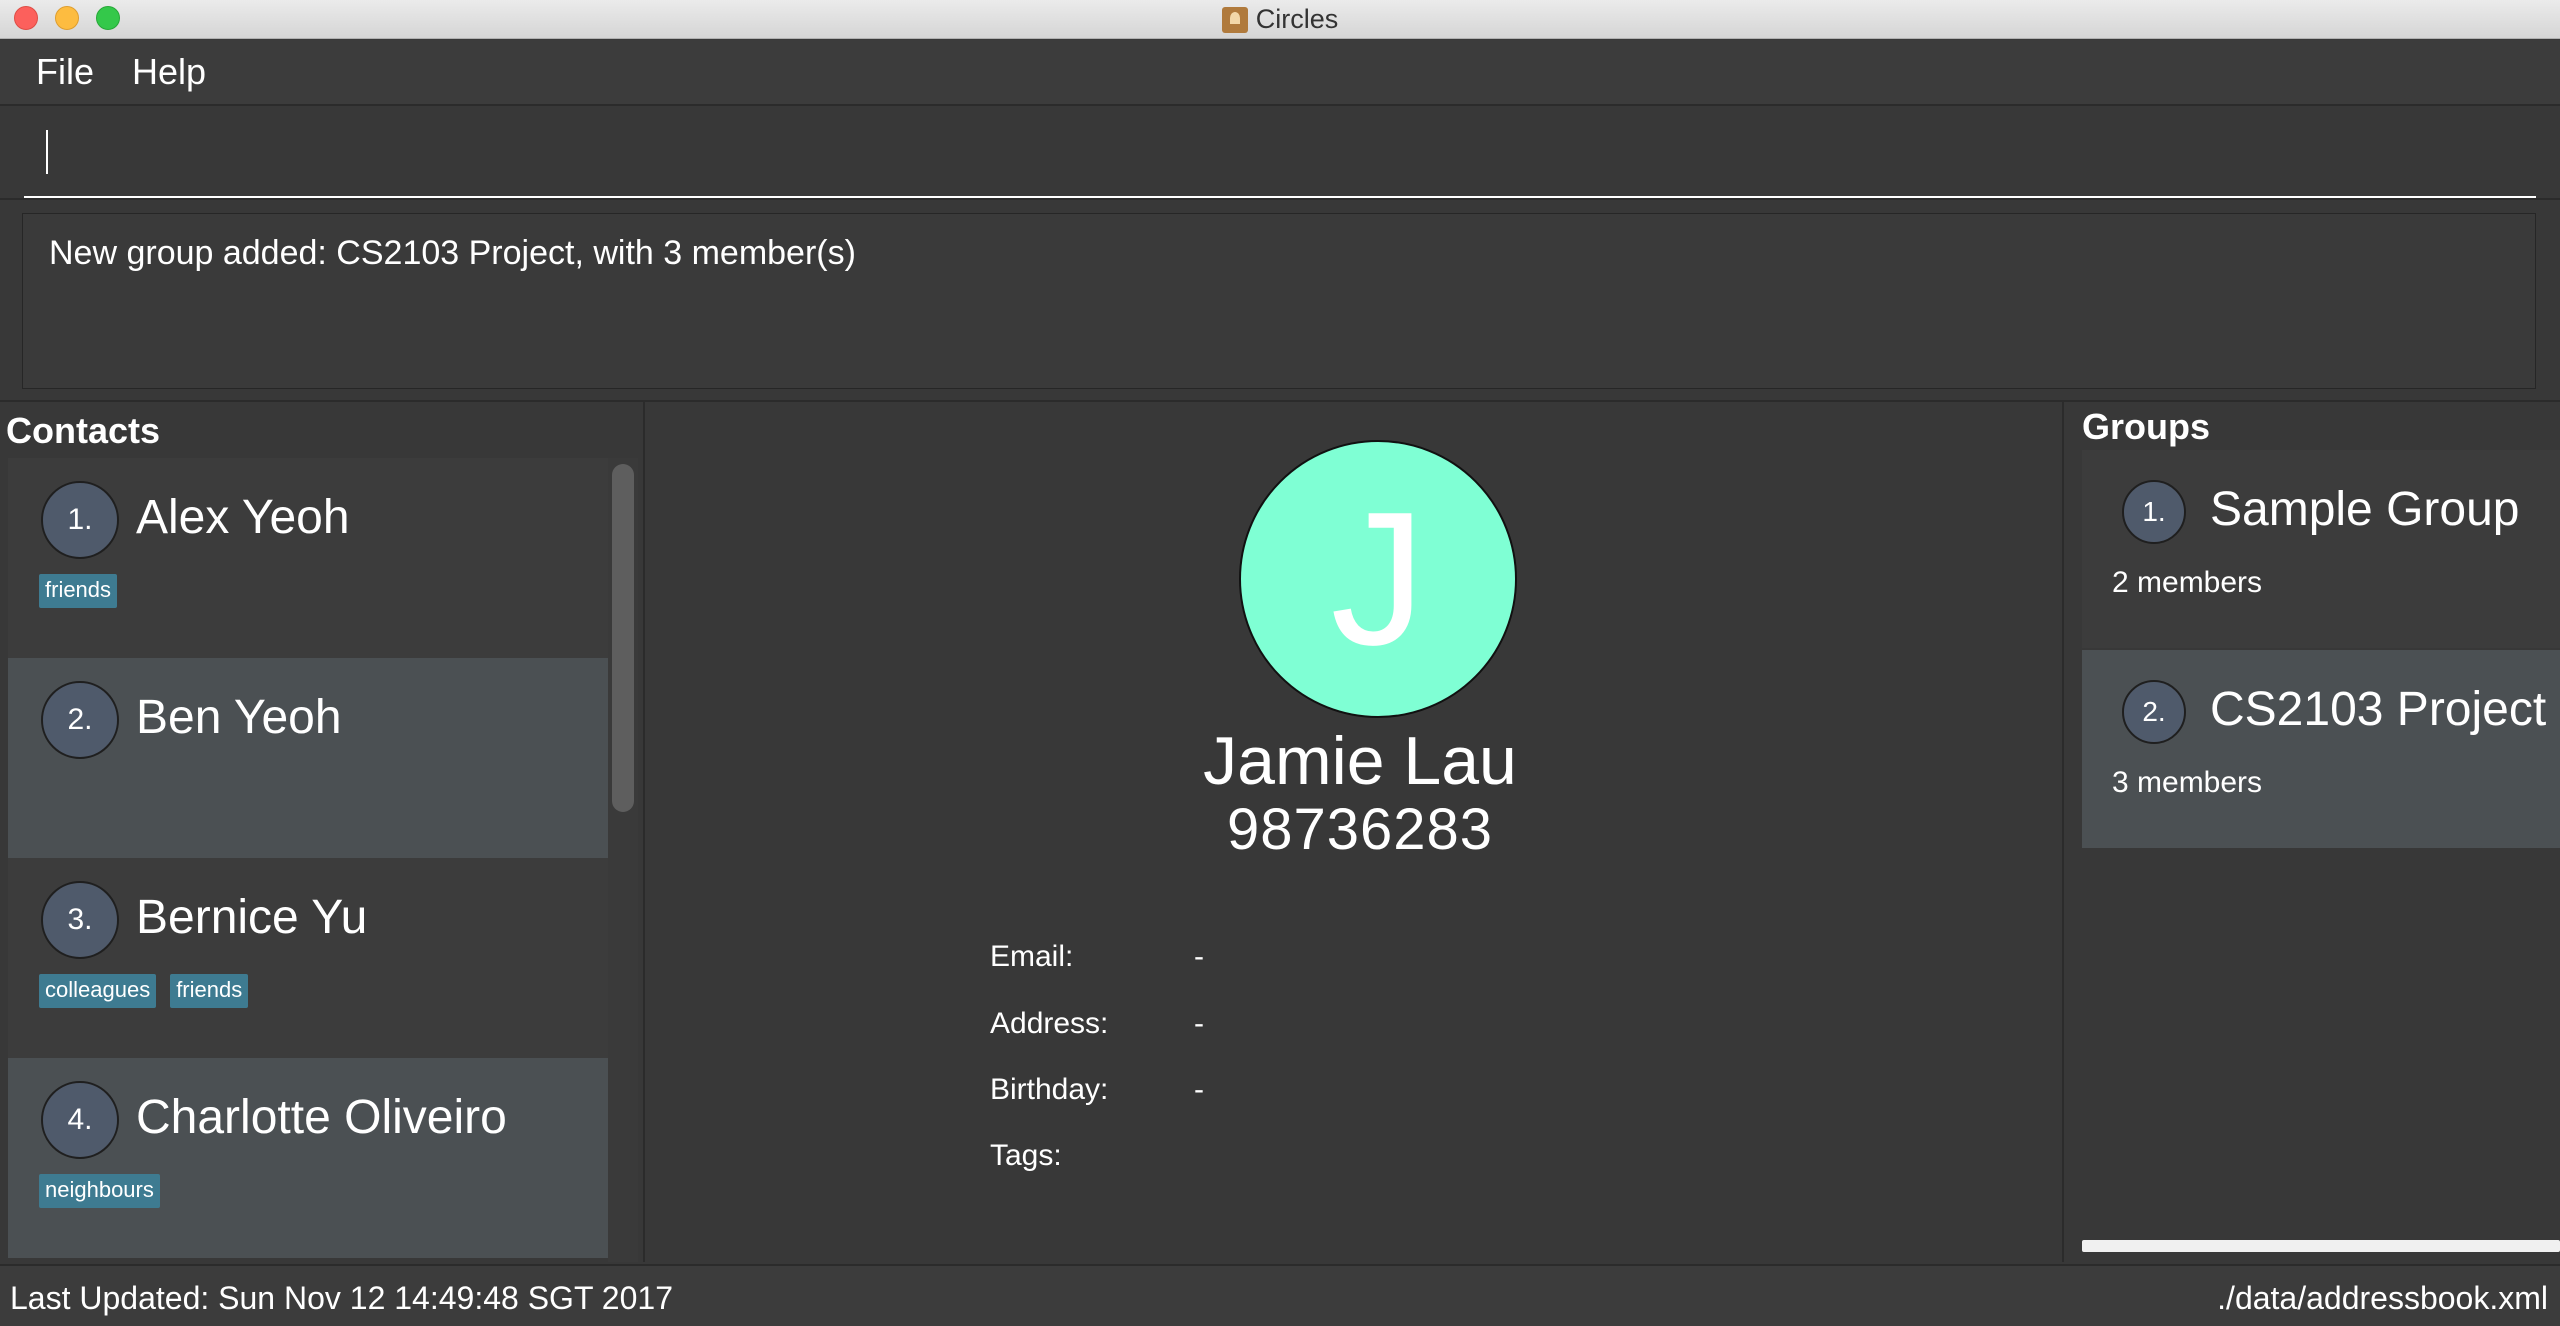 Image resolution: width=2560 pixels, height=1326 pixels. What do you see at coordinates (1360, 761) in the screenshot?
I see `person-name: Jamie Lau` at bounding box center [1360, 761].